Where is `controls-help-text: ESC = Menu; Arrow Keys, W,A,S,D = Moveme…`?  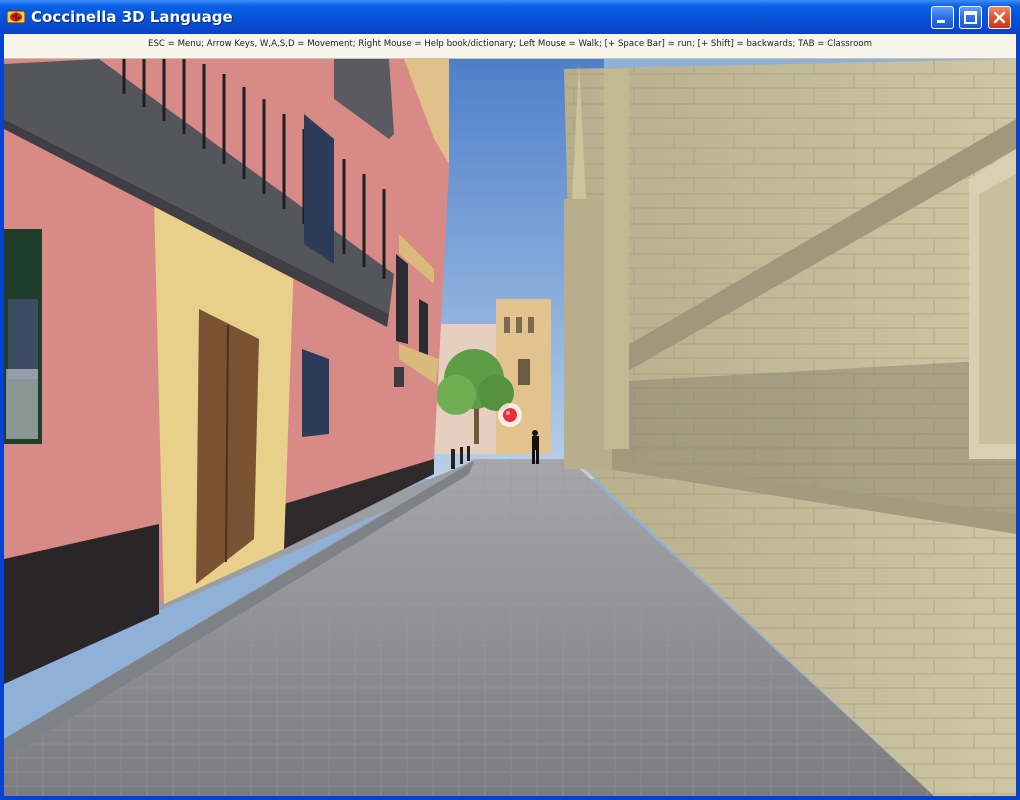 controls-help-text: ESC = Menu; Arrow Keys, W,A,S,D = Moveme… is located at coordinates (510, 44).